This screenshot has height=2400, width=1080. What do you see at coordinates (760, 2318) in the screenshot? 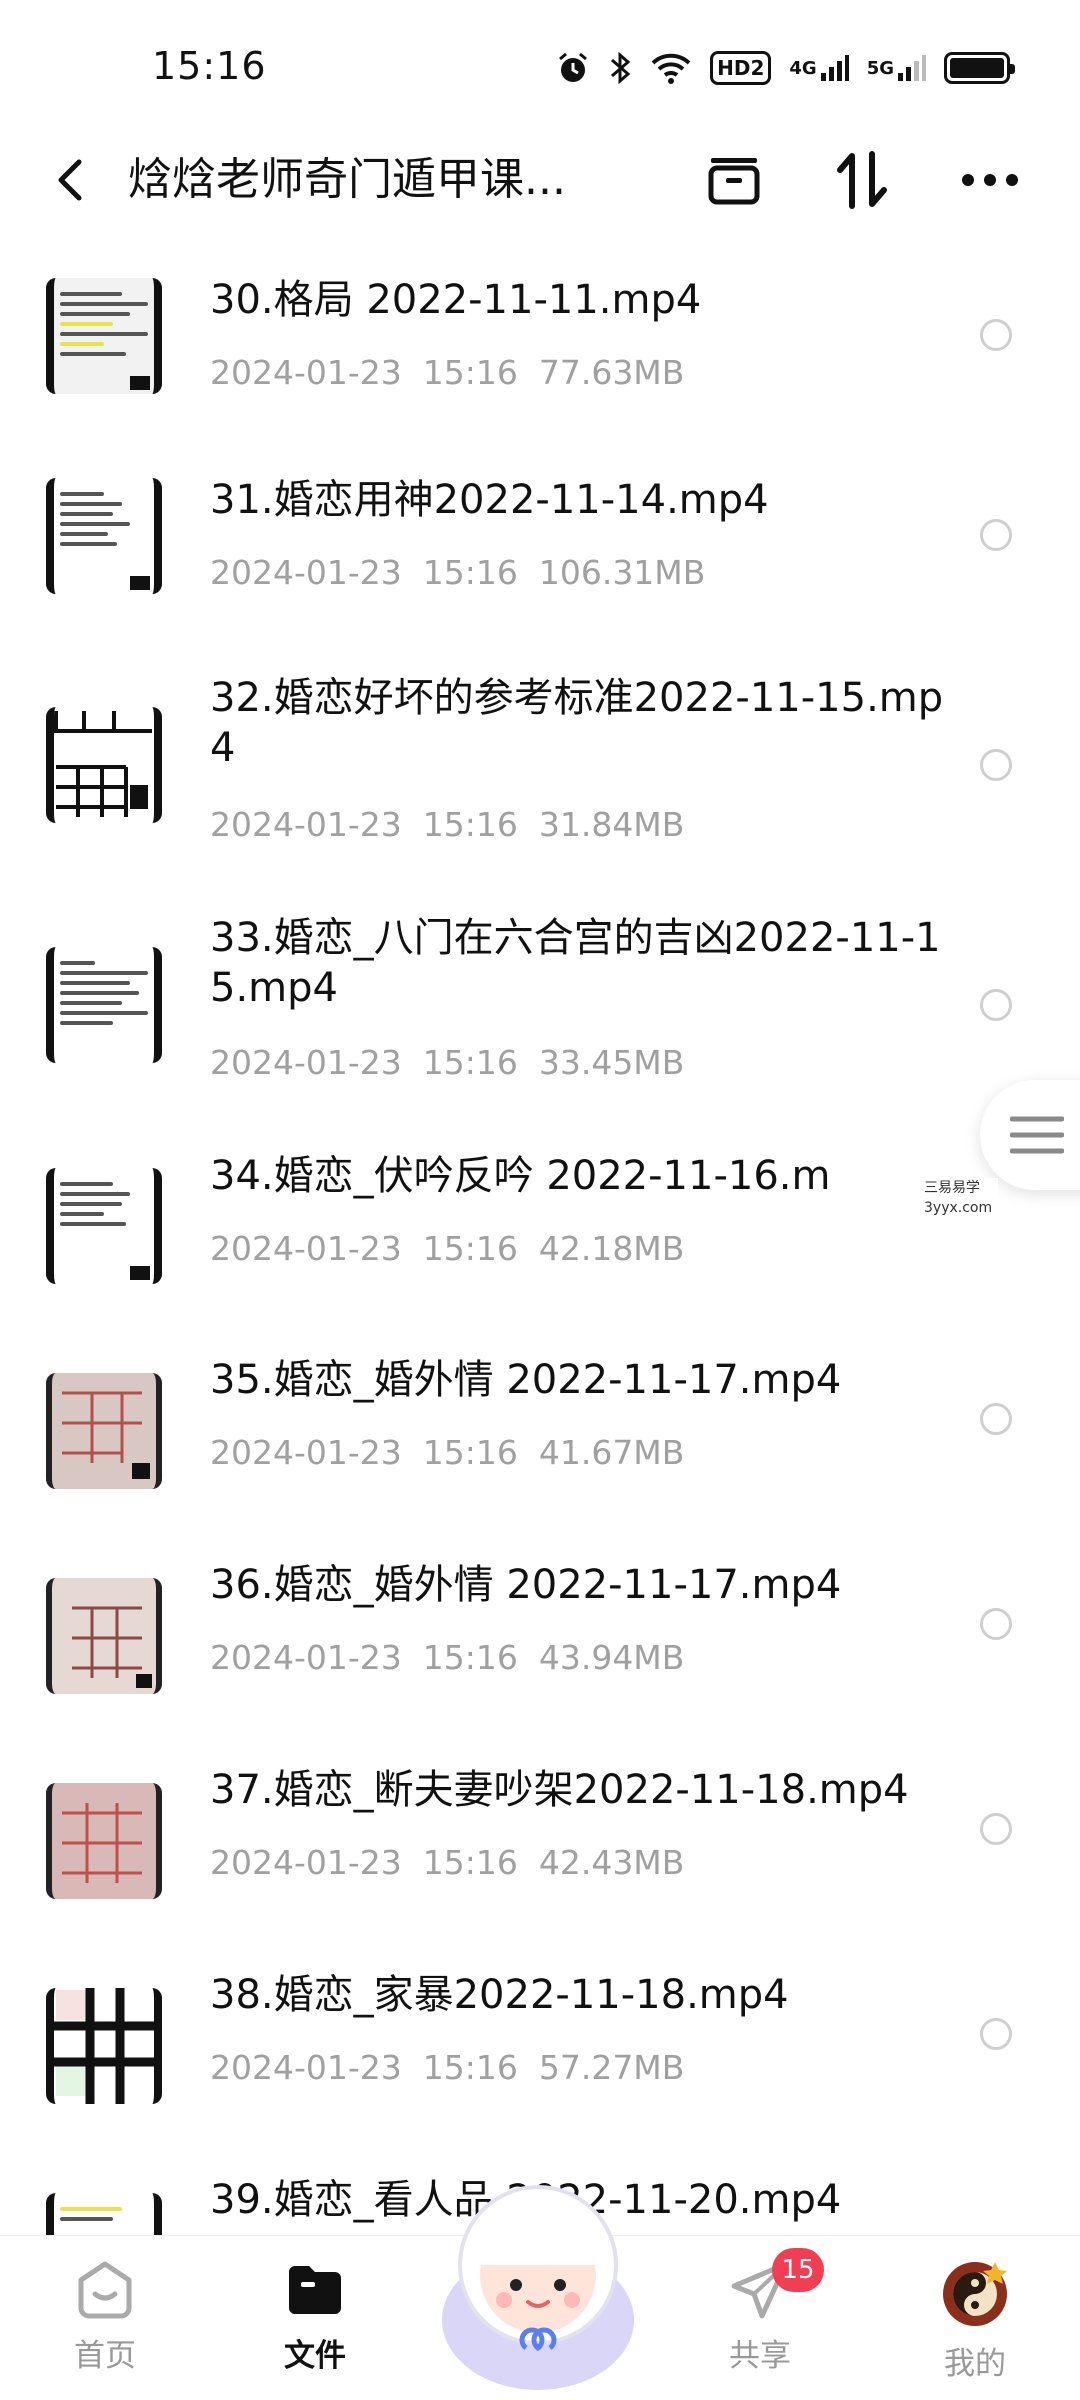
I see `nav-share: 15 共享` at bounding box center [760, 2318].